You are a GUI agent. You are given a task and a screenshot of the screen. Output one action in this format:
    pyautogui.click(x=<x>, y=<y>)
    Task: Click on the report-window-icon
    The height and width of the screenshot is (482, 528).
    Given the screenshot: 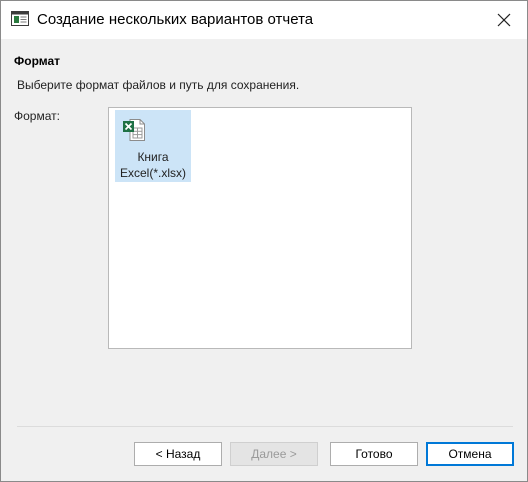 What is the action you would take?
    pyautogui.click(x=20, y=18)
    